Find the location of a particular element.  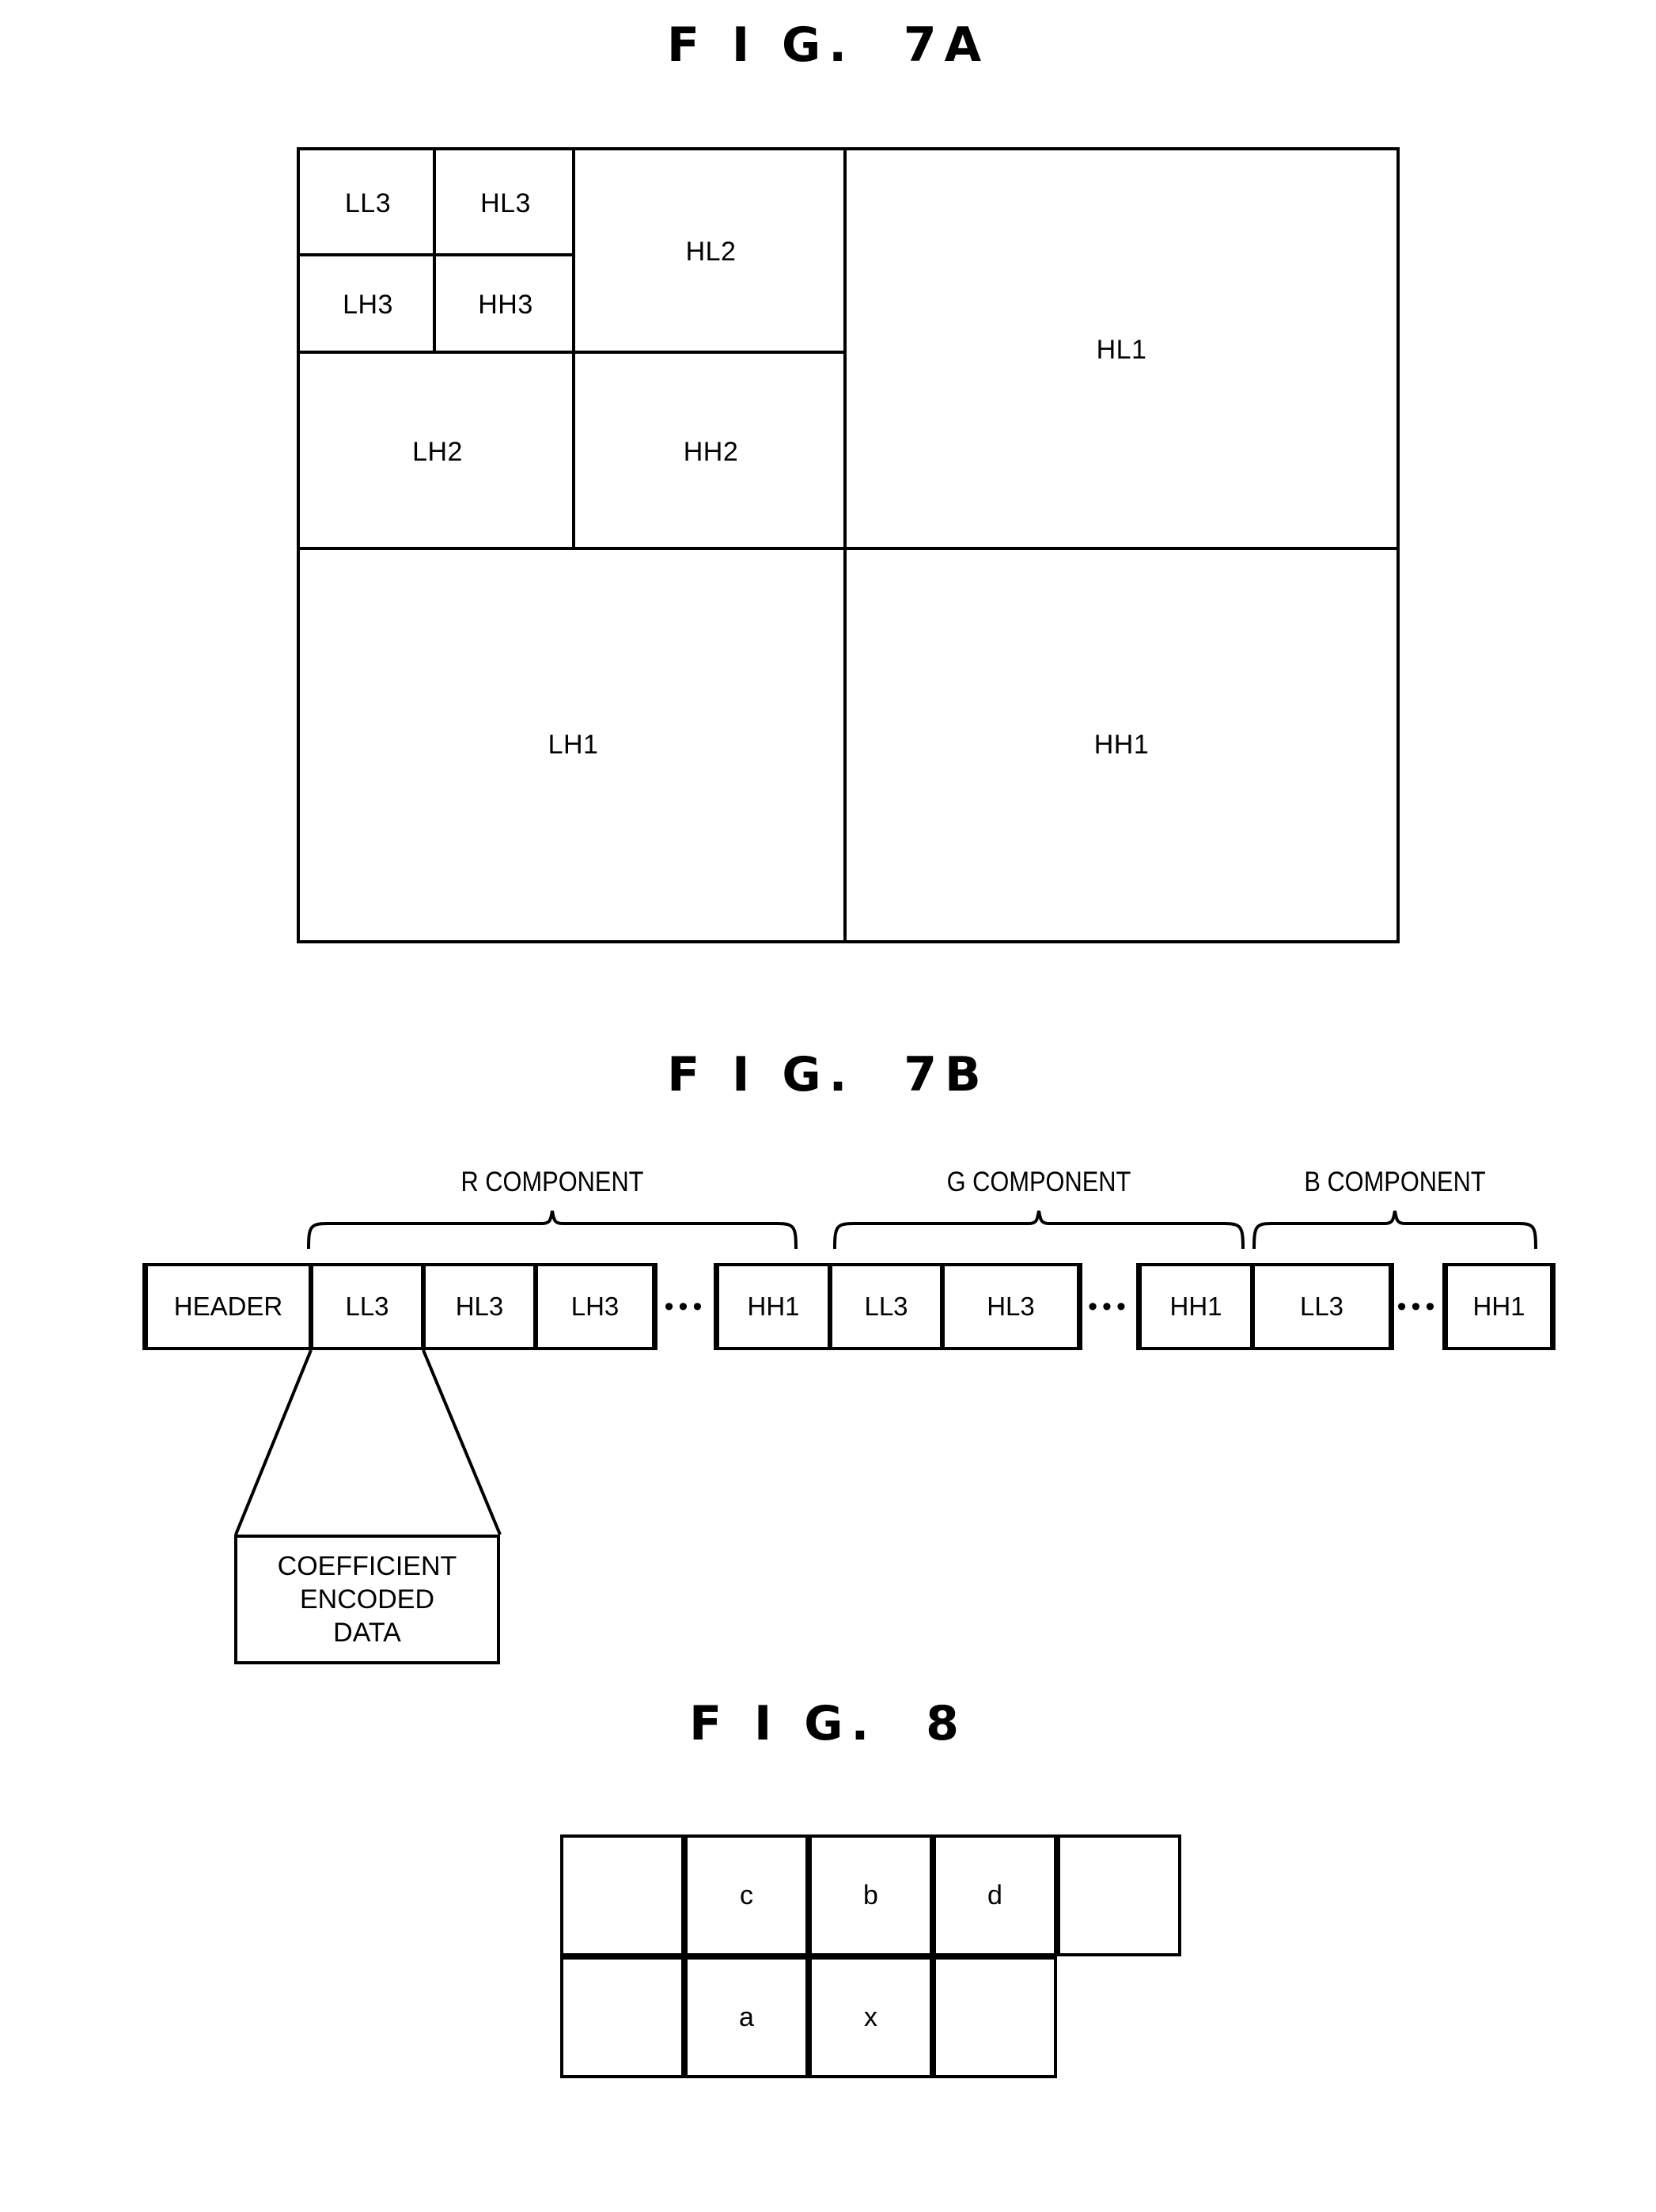

callout-coefficient-encoded-data: COEFFICIENT ENCODED DATA is located at coordinates (367, 1599).